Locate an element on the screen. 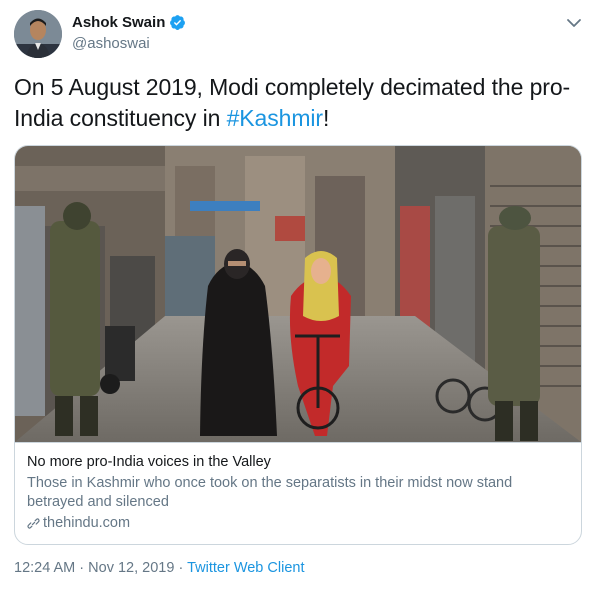 This screenshot has width=596, height=592. tweet-time: 12:24 AM is located at coordinates (44, 568).